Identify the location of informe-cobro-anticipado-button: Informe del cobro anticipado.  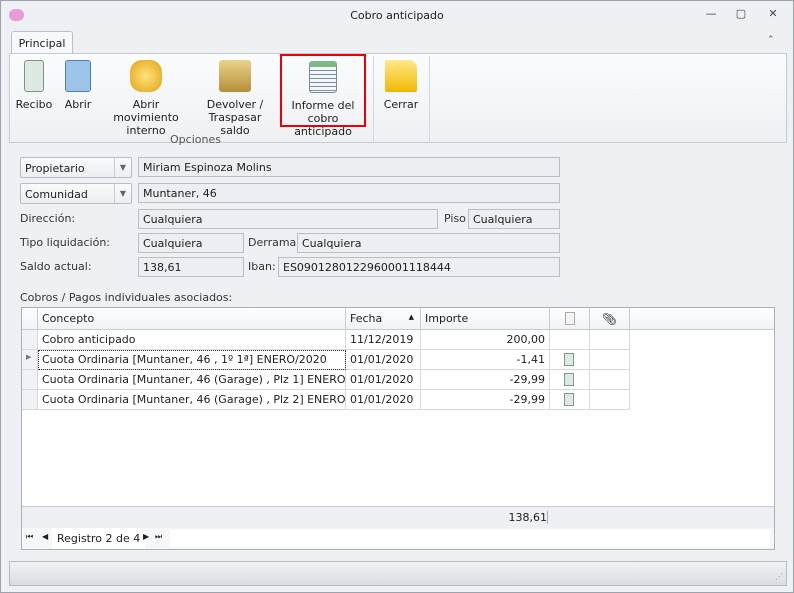
(323, 96).